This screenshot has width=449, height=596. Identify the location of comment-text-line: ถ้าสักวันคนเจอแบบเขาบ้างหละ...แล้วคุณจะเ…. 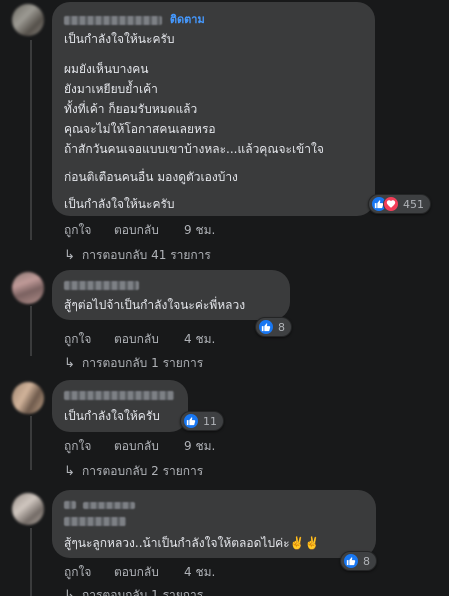
(194, 149).